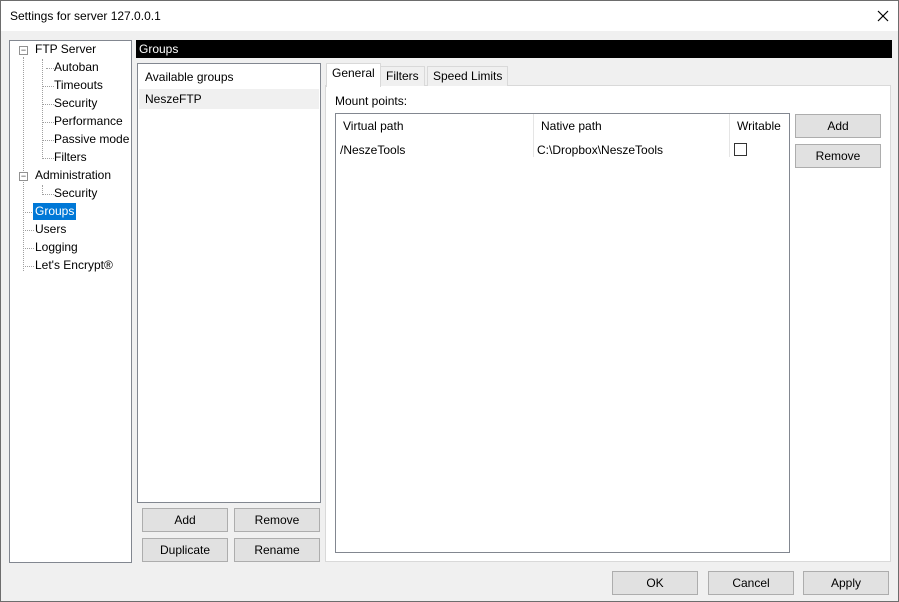 The image size is (899, 602). Describe the element at coordinates (229, 283) in the screenshot. I see `groups-list: Available groups NeszeFTP` at that location.